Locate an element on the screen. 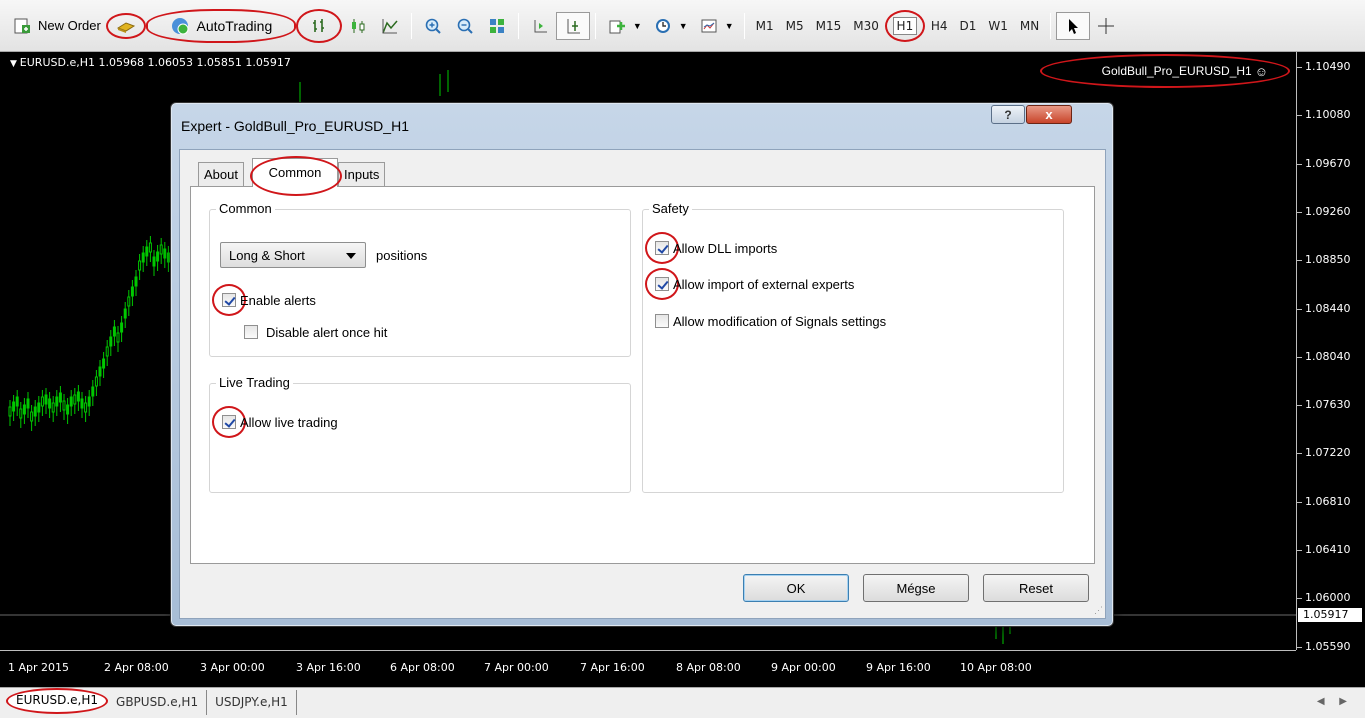 This screenshot has width=1365, height=718. timeframe-m5: M5 is located at coordinates (795, 26).